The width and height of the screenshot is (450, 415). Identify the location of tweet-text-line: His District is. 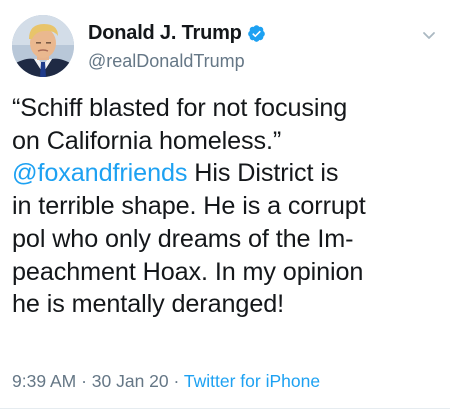
(263, 173).